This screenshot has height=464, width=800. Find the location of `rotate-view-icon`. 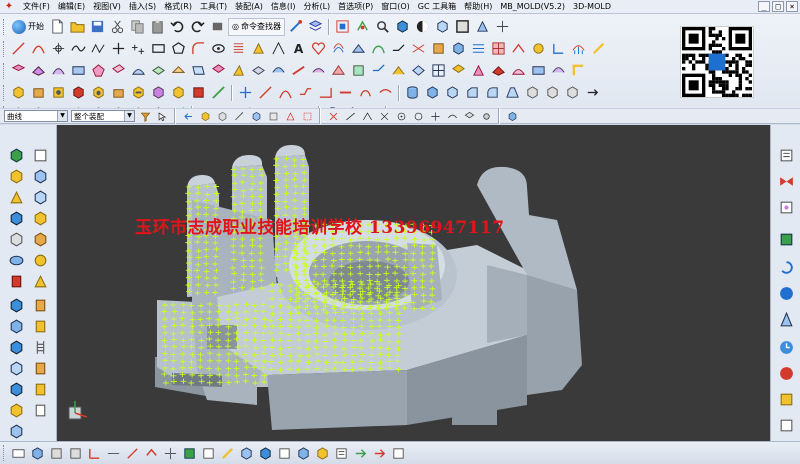

rotate-view-icon is located at coordinates (362, 26).